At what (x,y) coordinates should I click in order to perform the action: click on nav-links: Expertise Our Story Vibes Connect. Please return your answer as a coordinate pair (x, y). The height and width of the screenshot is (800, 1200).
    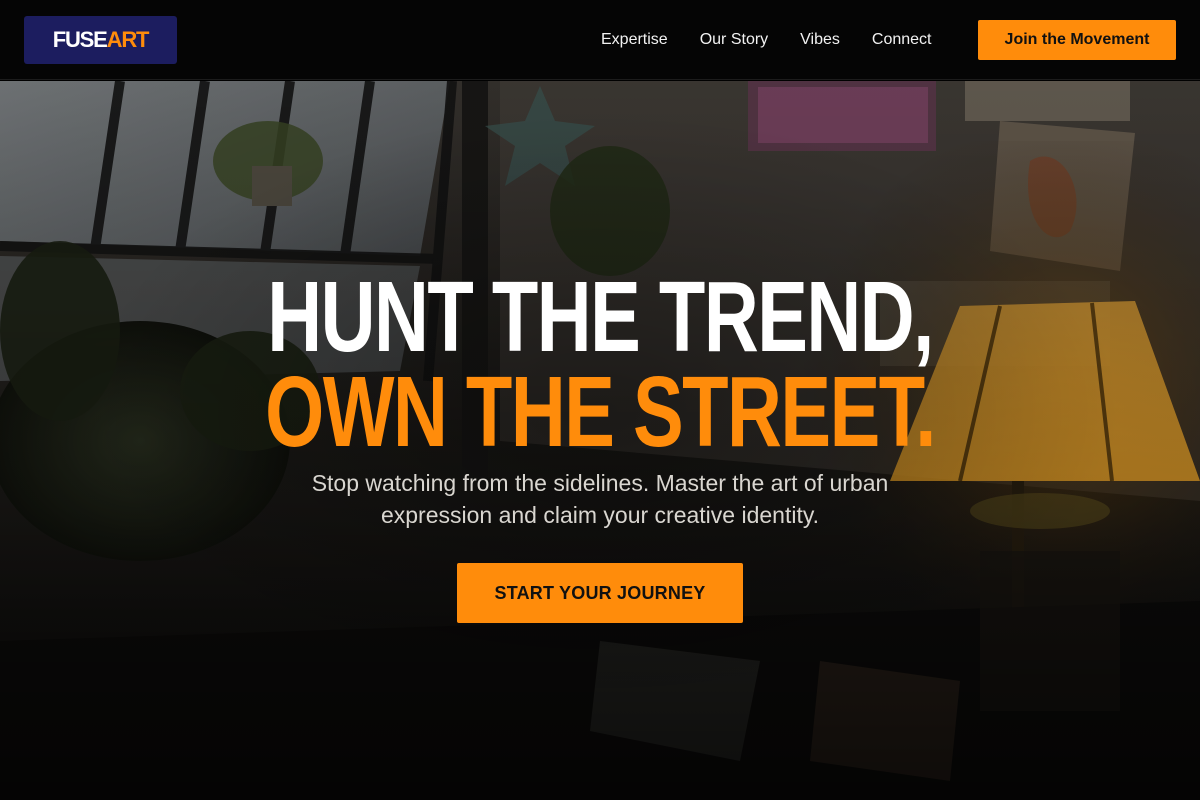
    Looking at the image, I should click on (766, 40).